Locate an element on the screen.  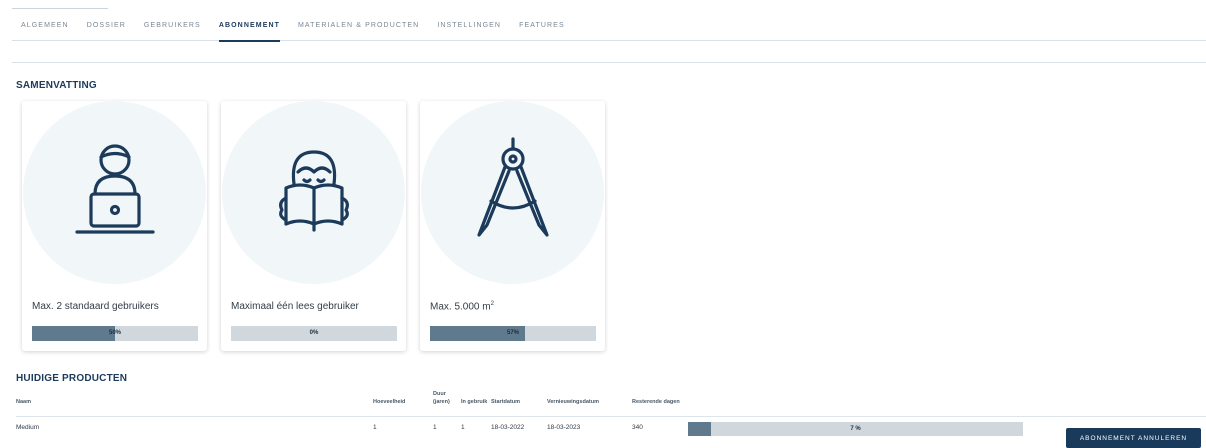
usage-progress-bar: 0% is located at coordinates (314, 333).